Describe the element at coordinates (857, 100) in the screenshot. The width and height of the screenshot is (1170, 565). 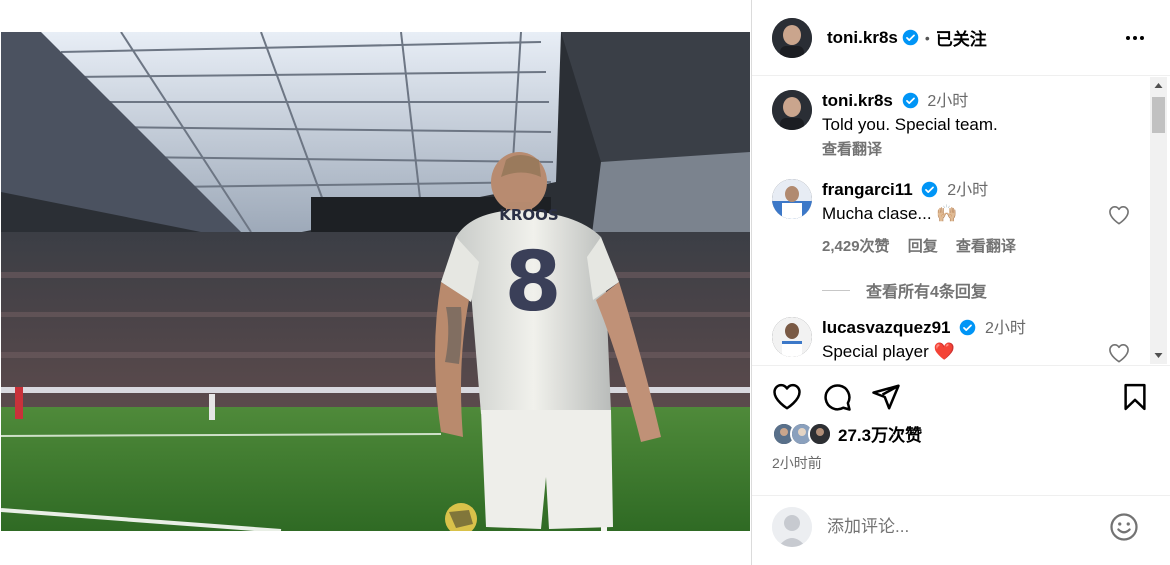
I see `caption-username: toni.kr8s` at that location.